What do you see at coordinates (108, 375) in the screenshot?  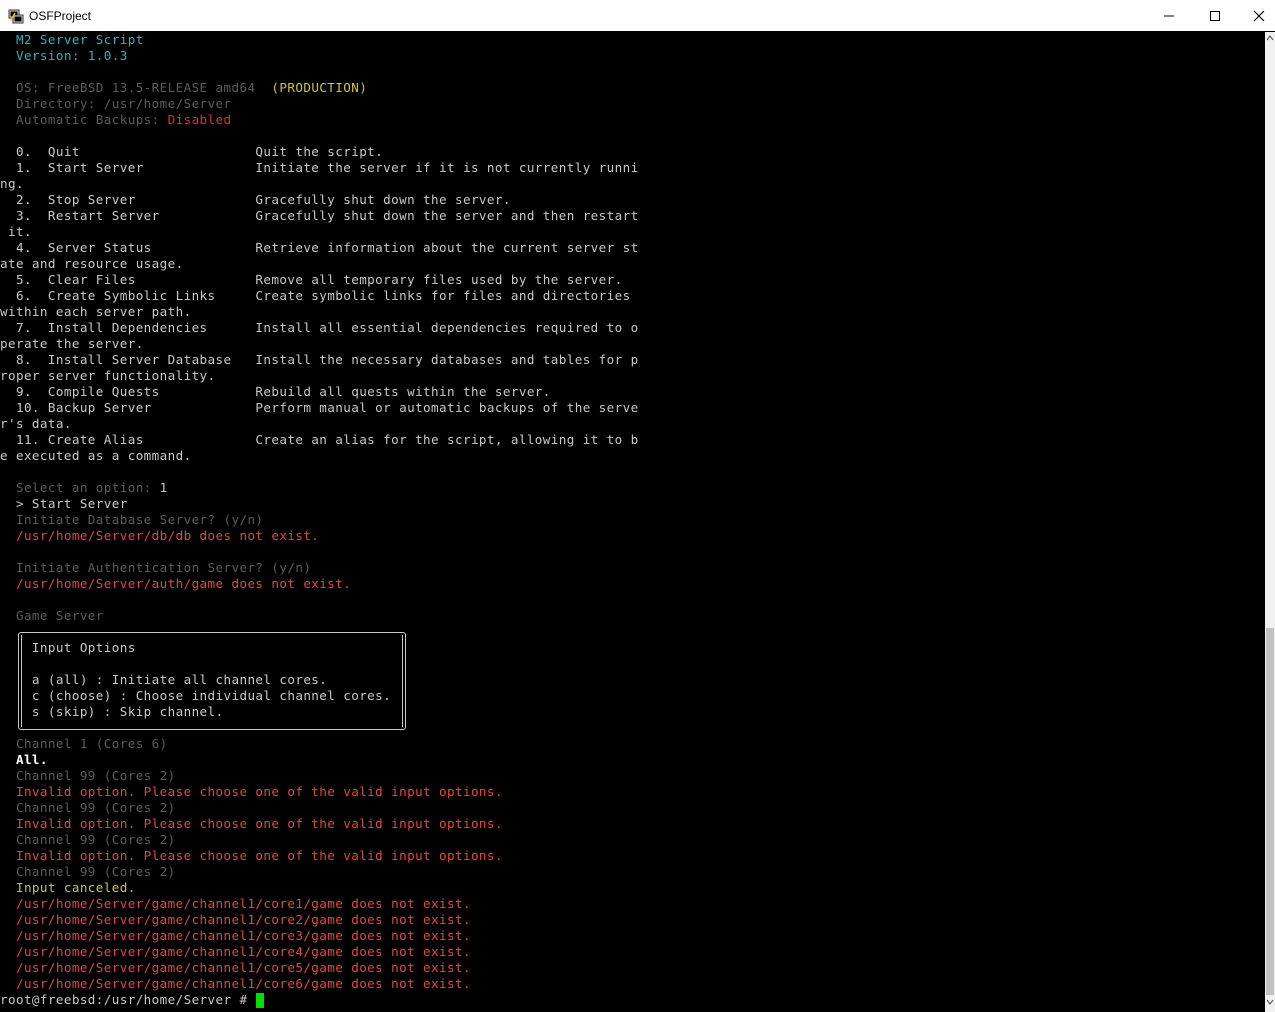 I see `menu-line: roper server functionality.` at bounding box center [108, 375].